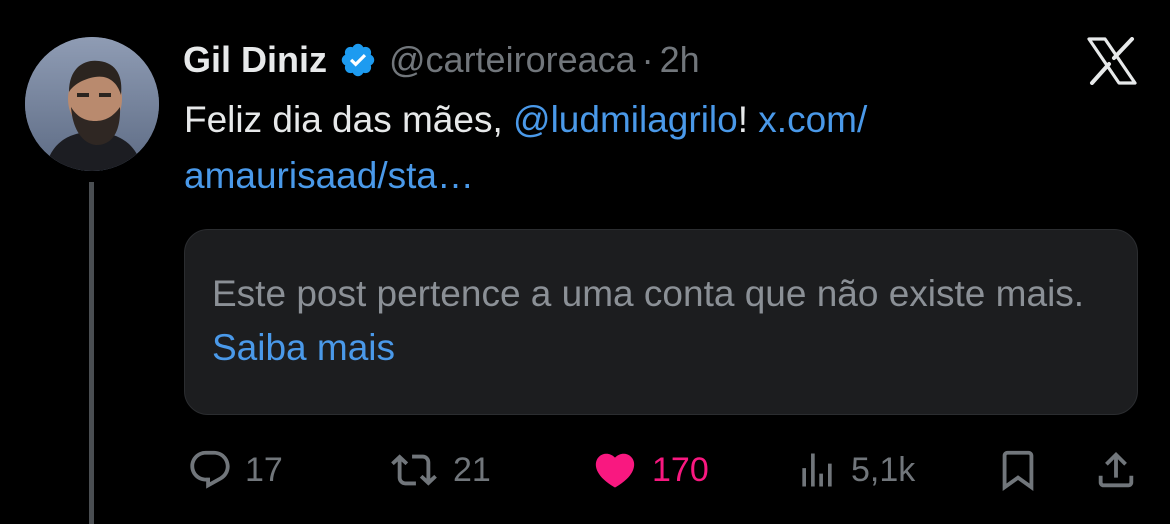 This screenshot has width=1170, height=524. I want to click on url-link-part1: x.com/, so click(812, 119).